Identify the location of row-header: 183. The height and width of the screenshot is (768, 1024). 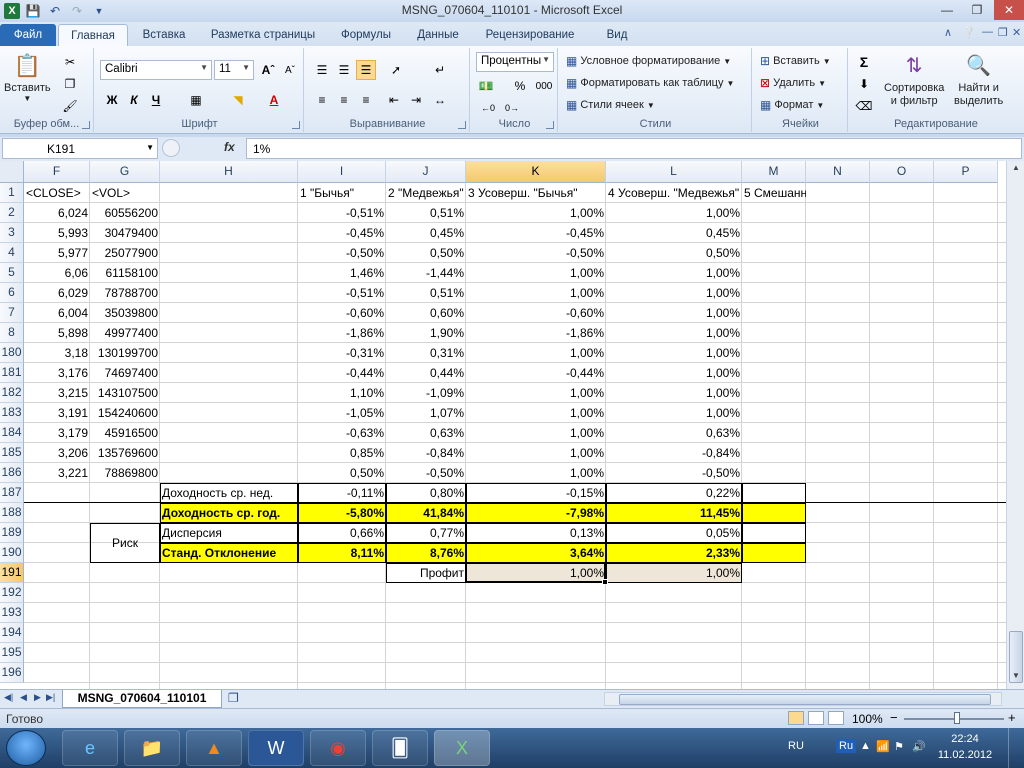
(12, 413).